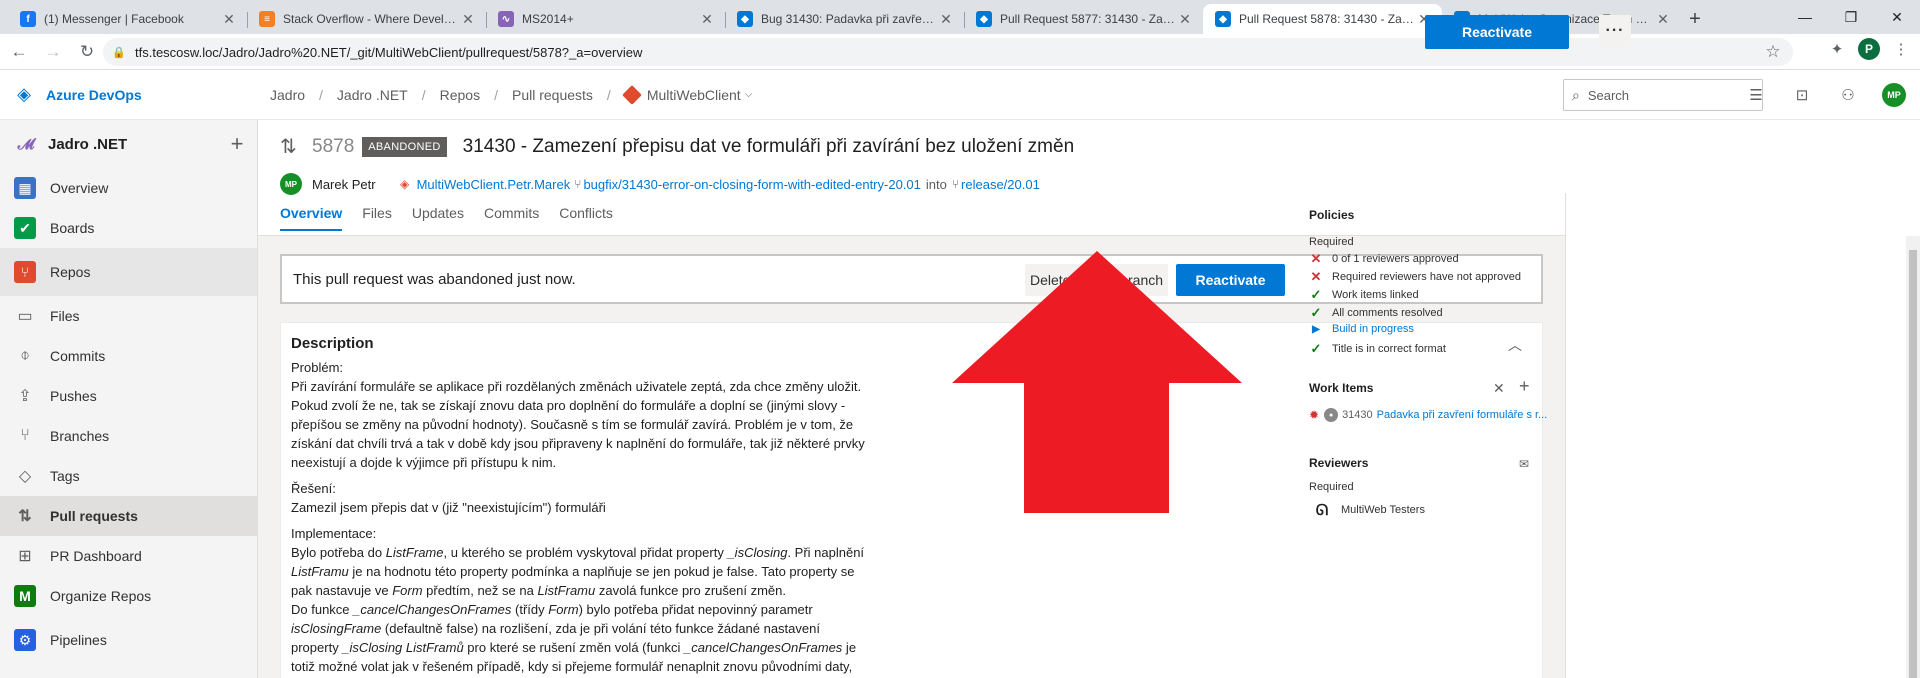 This screenshot has height=678, width=1920. What do you see at coordinates (1361, 329) in the screenshot?
I see `policy-item: ▶ Build in progress` at bounding box center [1361, 329].